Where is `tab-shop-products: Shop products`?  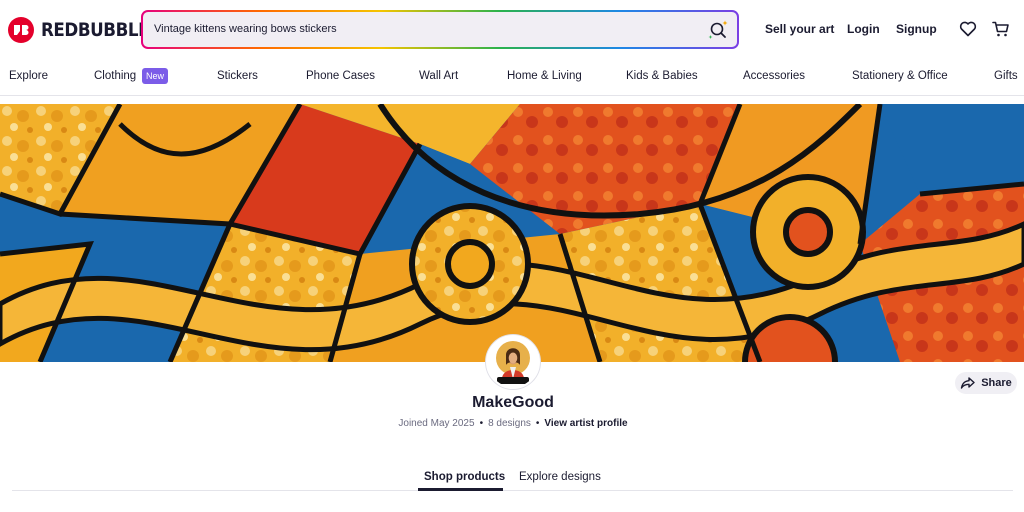 tab-shop-products: Shop products is located at coordinates (464, 477).